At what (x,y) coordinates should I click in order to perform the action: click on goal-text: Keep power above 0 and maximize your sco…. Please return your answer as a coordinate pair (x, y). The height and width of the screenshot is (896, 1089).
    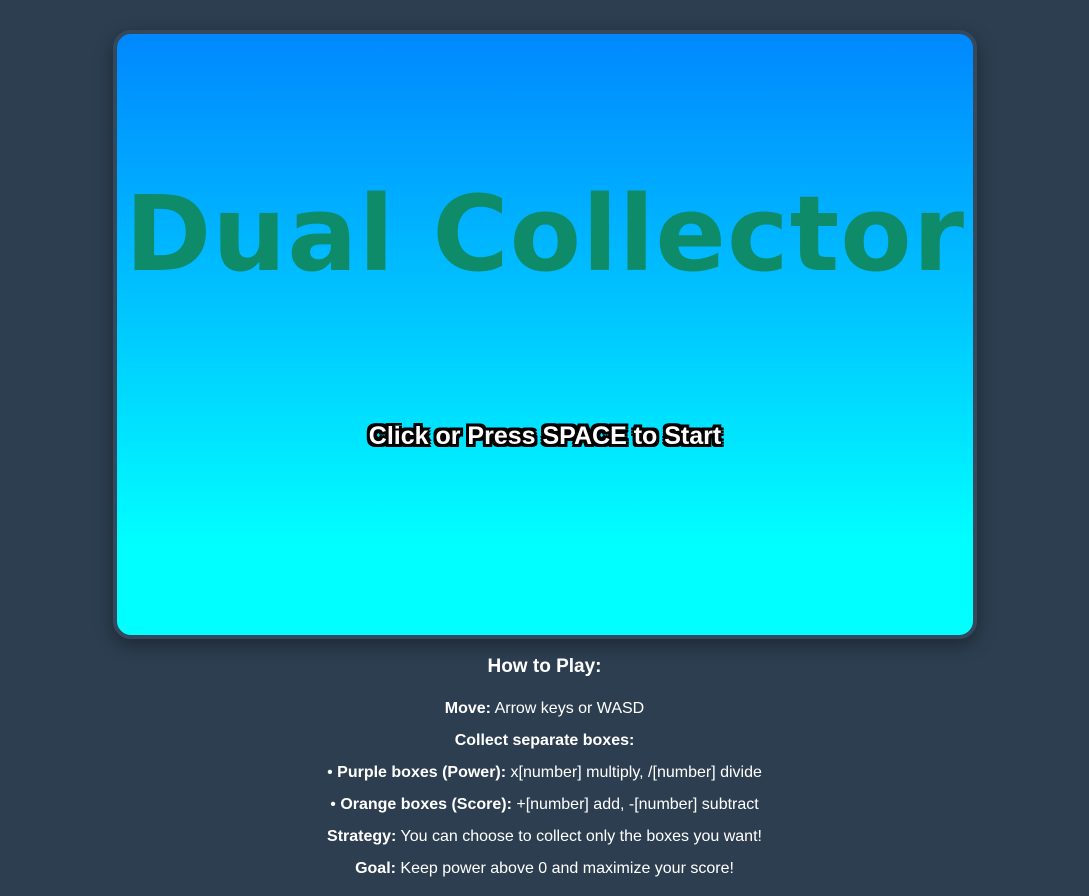
    Looking at the image, I should click on (564, 868).